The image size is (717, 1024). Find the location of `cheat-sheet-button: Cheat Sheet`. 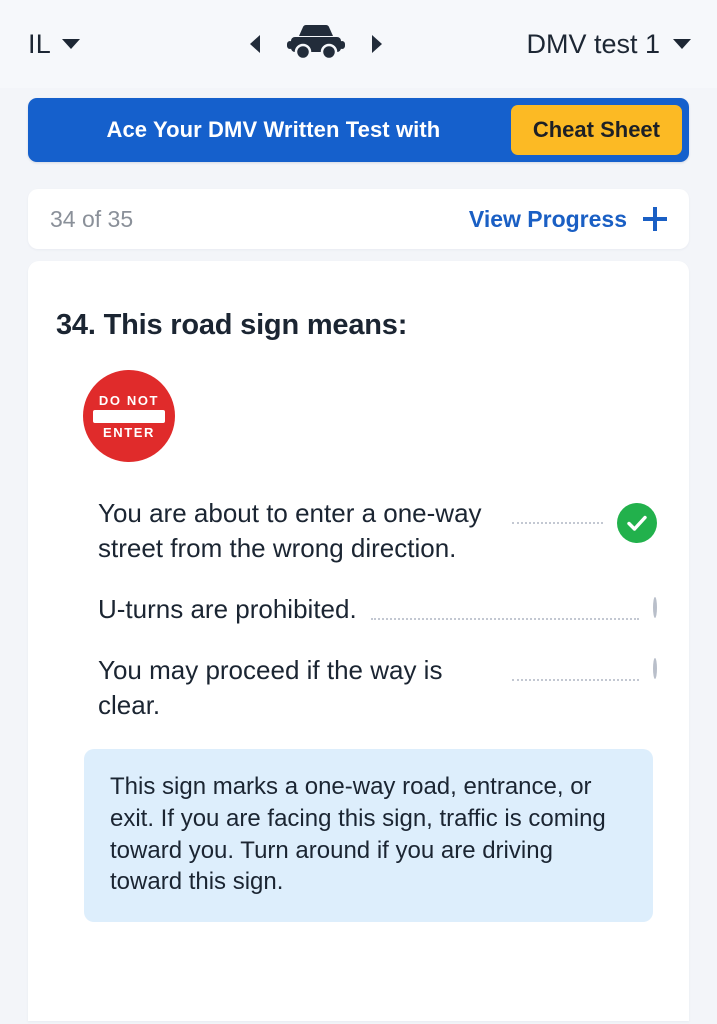

cheat-sheet-button: Cheat Sheet is located at coordinates (596, 130).